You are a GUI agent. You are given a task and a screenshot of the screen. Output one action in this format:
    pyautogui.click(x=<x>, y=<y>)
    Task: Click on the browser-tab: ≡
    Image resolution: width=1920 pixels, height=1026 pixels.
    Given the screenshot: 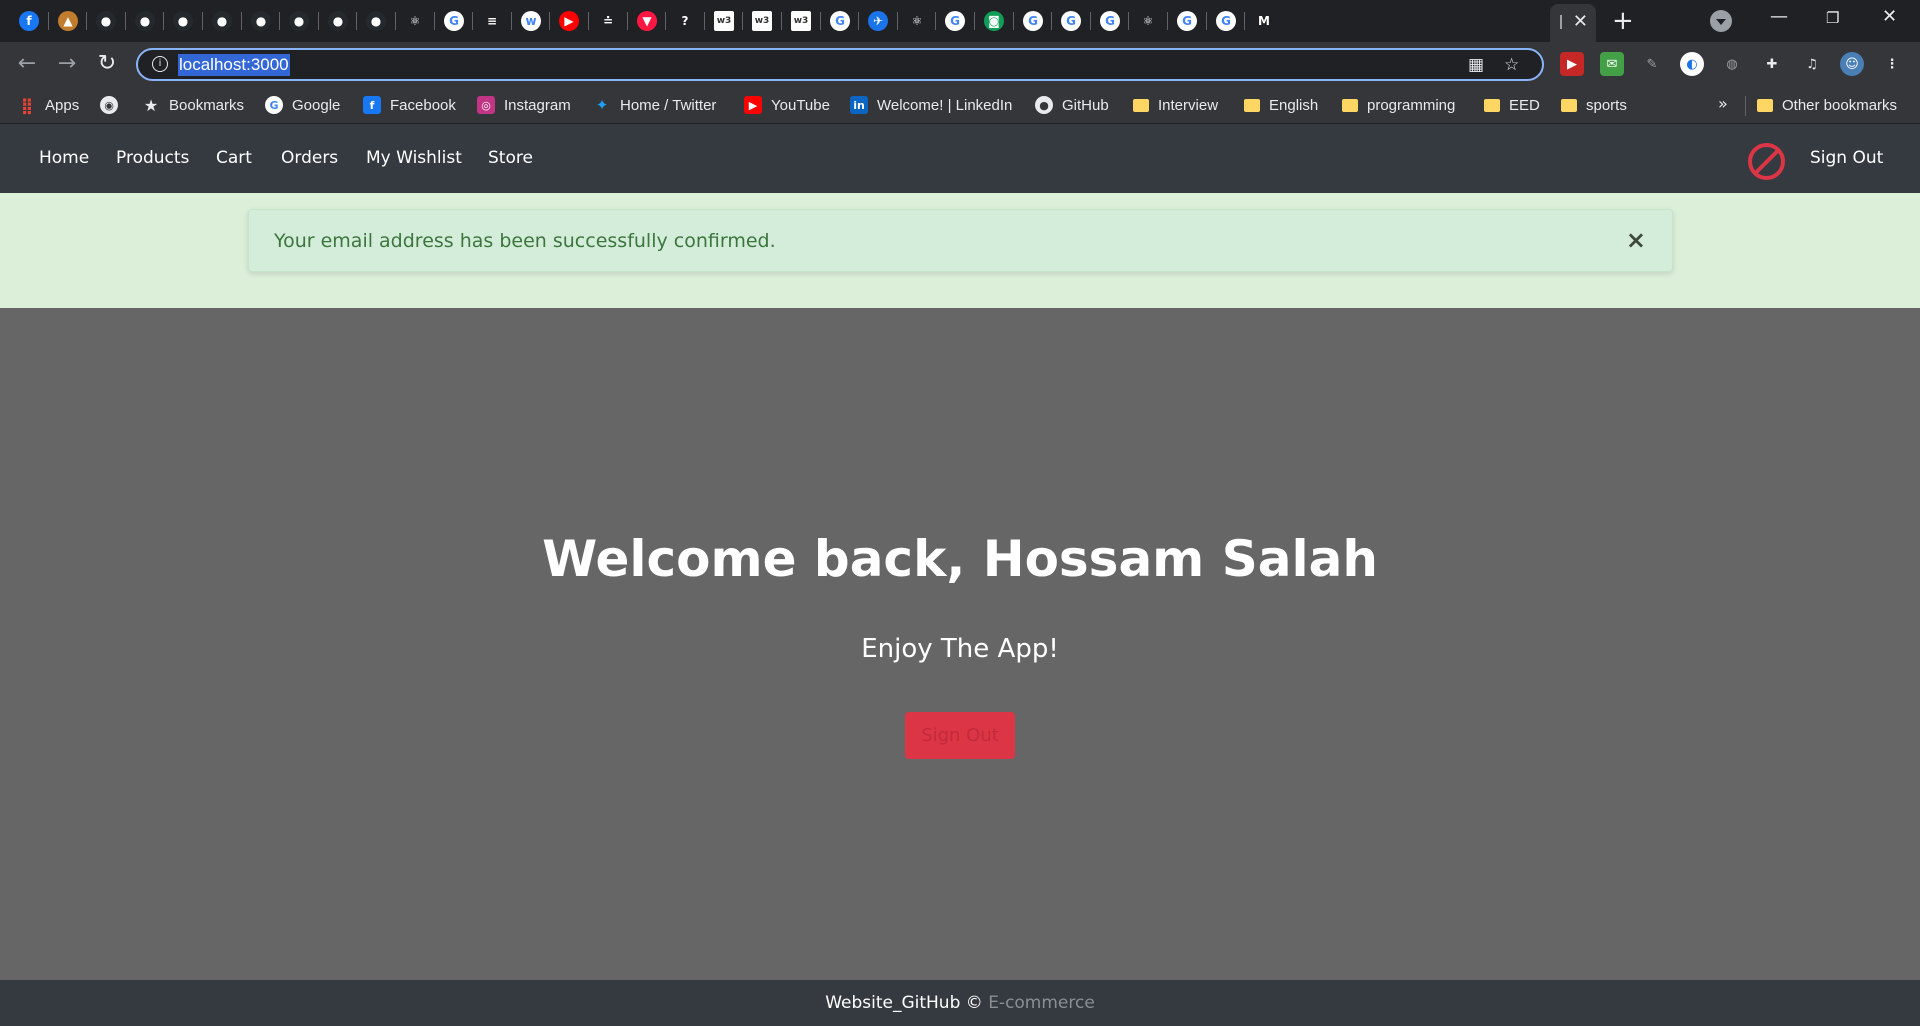 What is the action you would take?
    pyautogui.click(x=492, y=21)
    